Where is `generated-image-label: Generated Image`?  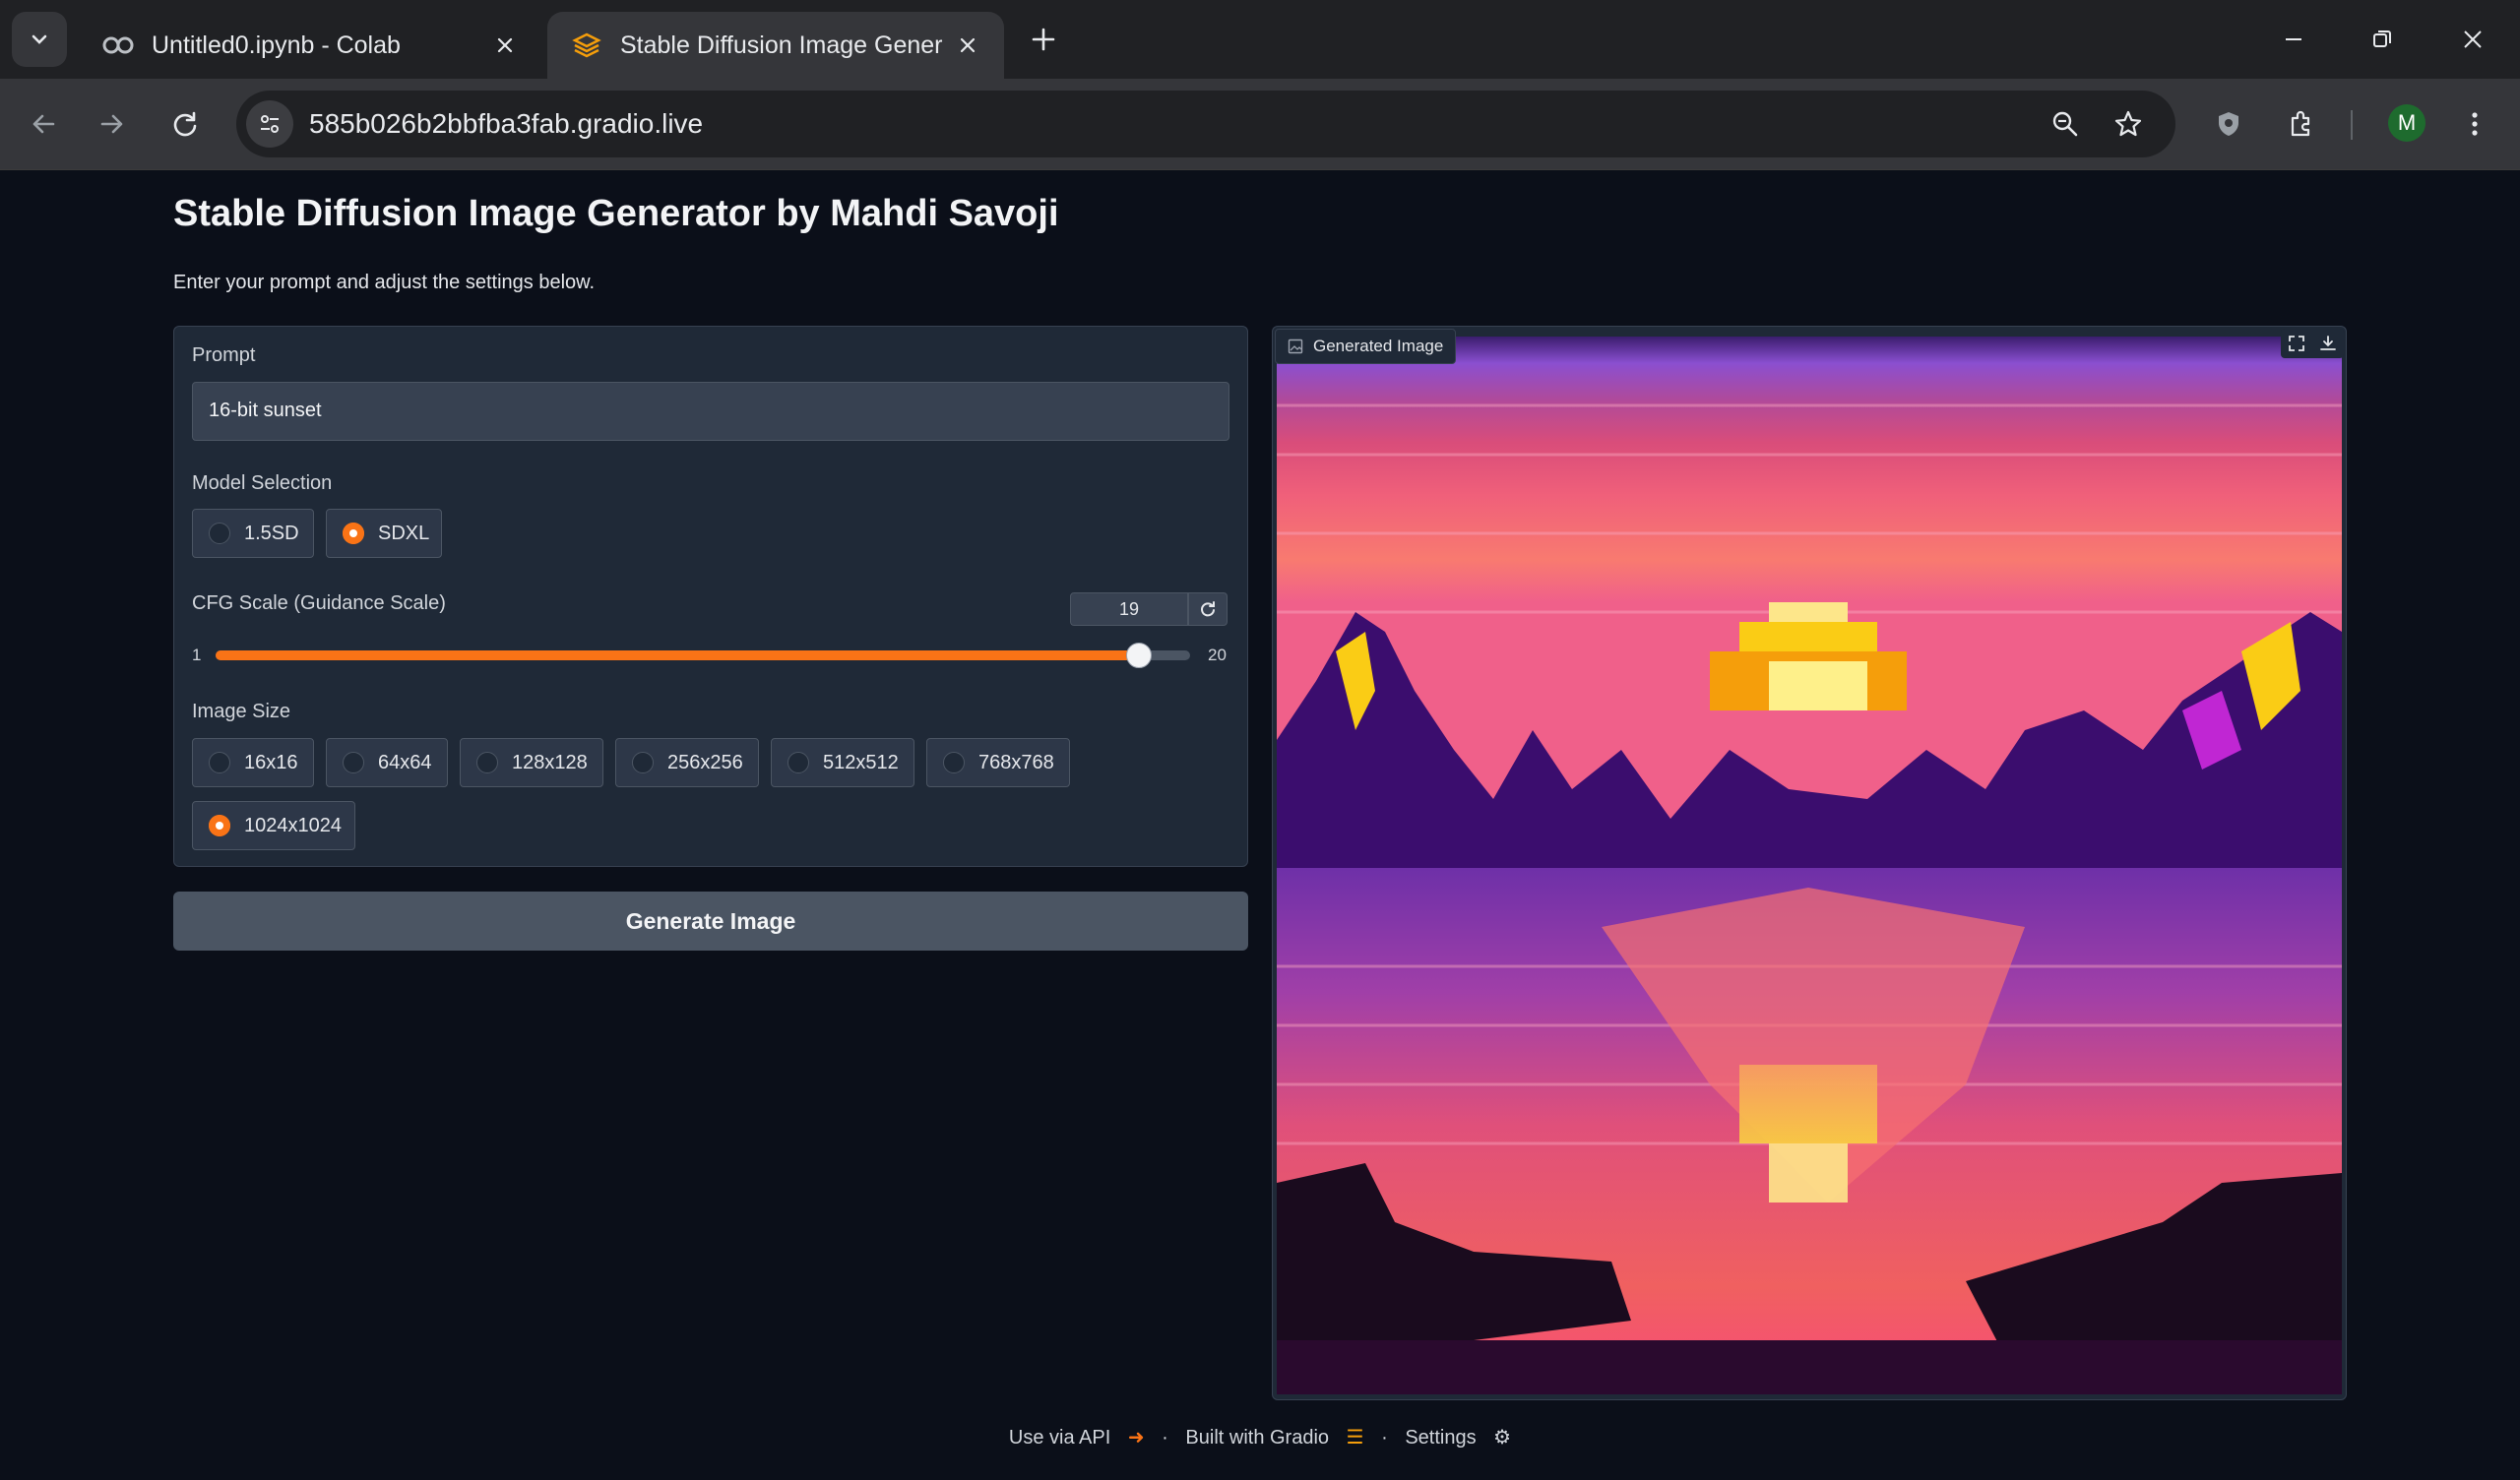 generated-image-label: Generated Image is located at coordinates (1366, 347).